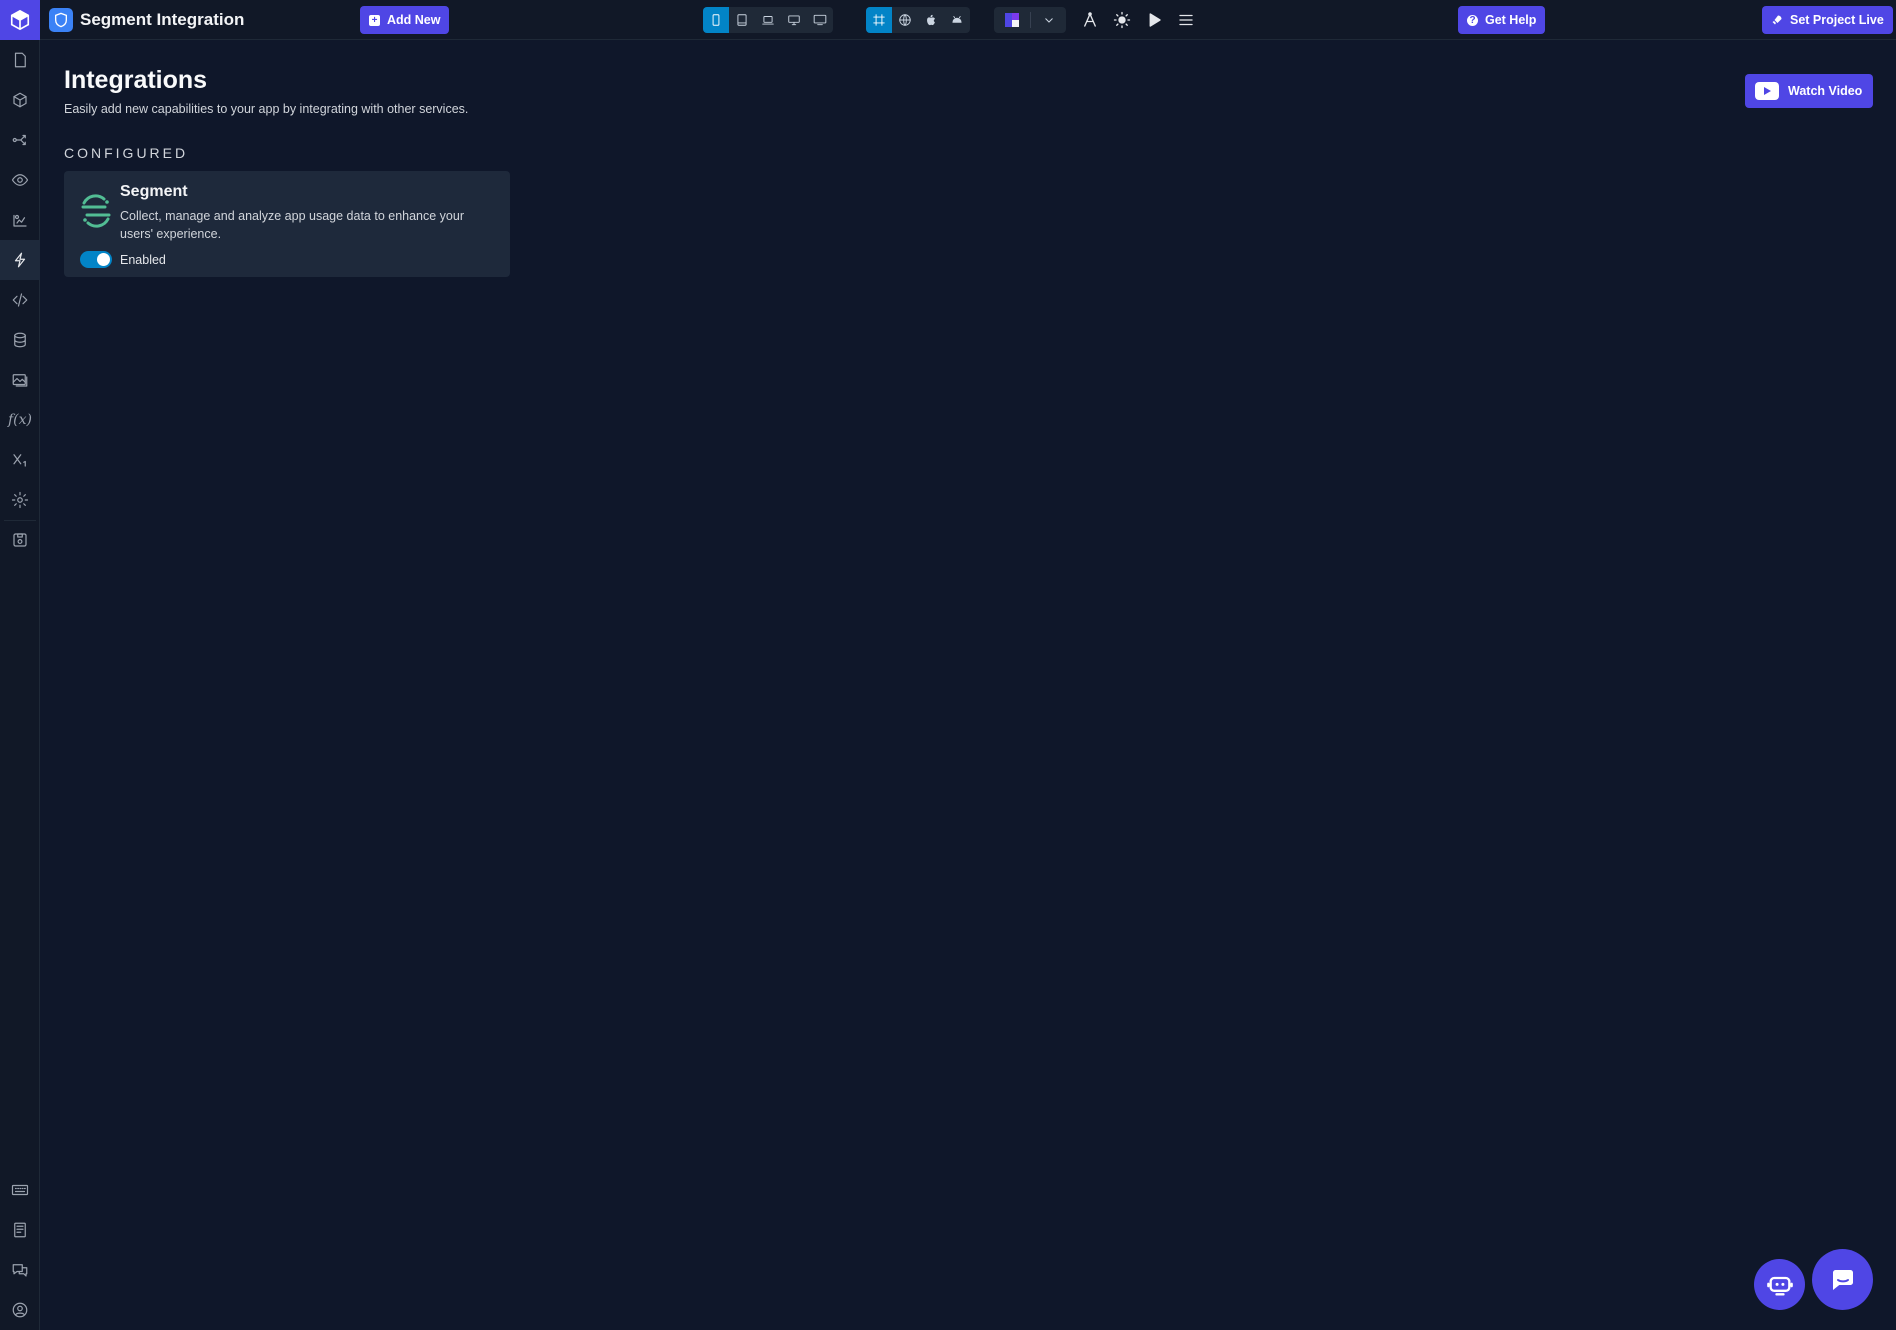  I want to click on android-icon, so click(957, 20).